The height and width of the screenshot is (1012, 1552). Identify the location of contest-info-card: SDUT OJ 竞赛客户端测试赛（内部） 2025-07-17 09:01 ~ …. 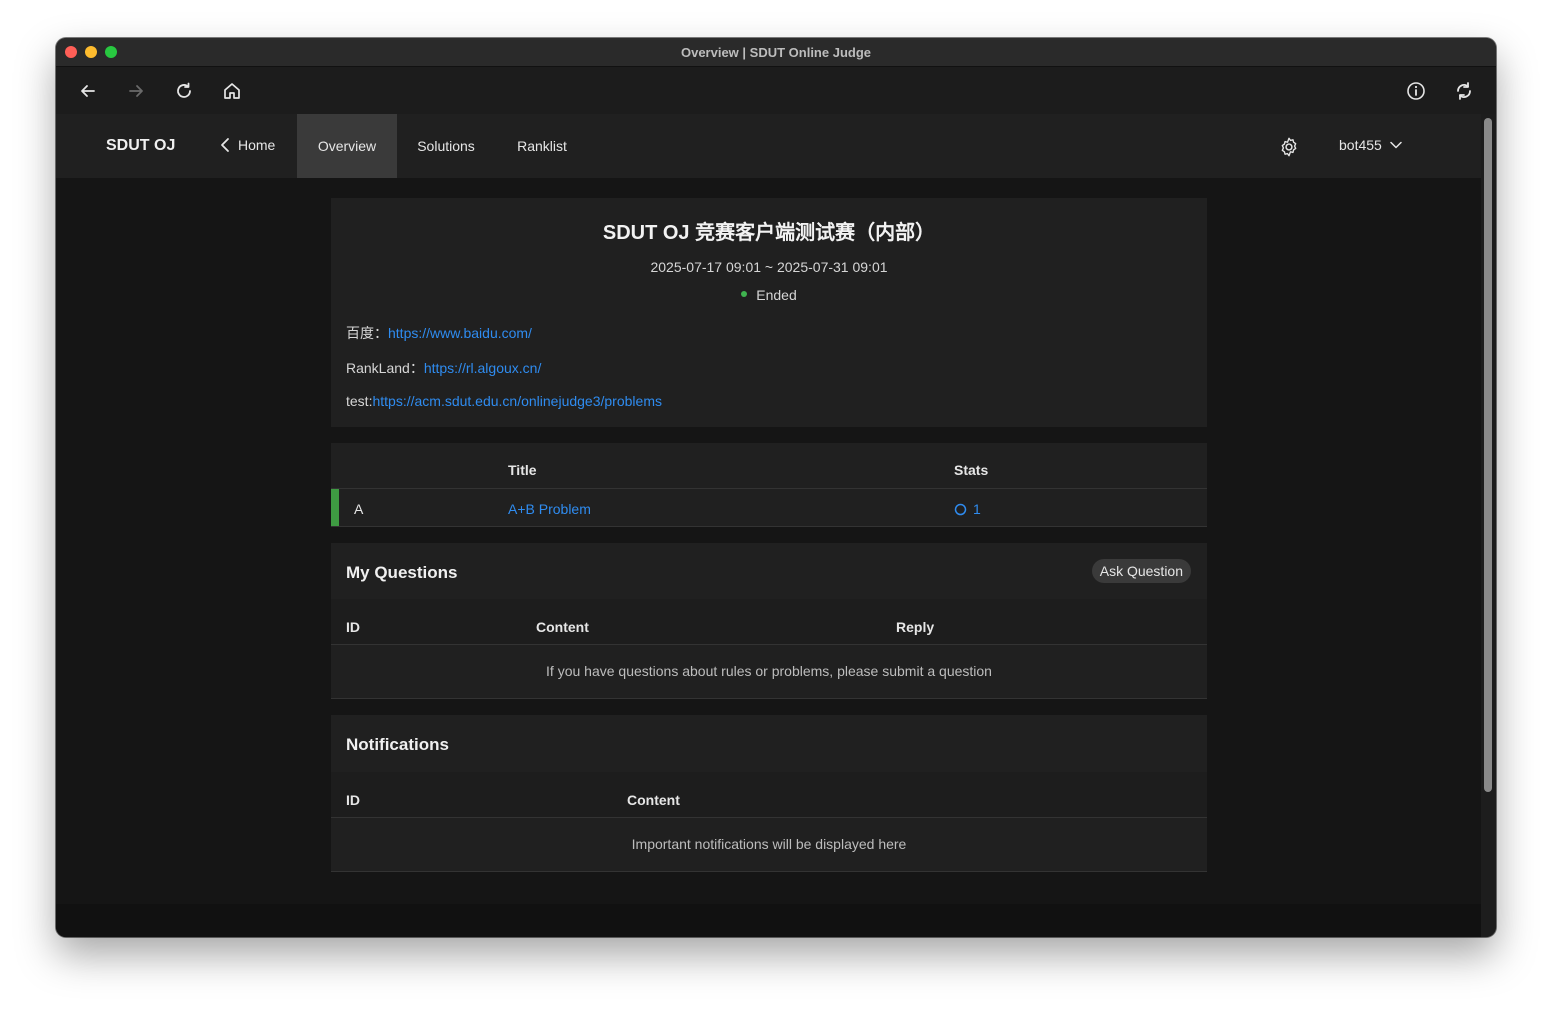
(769, 312).